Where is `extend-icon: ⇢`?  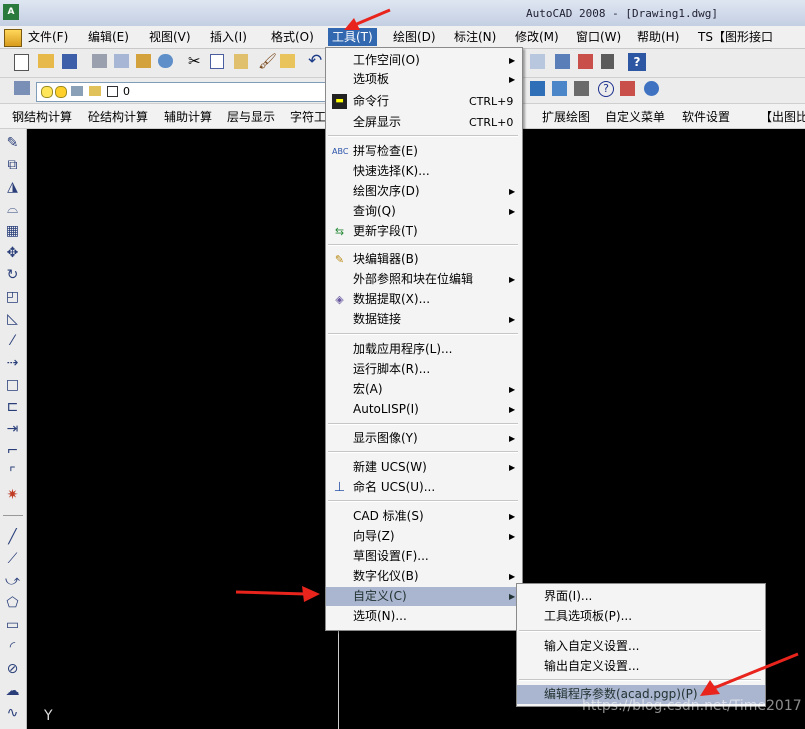
extend-icon: ⇢ is located at coordinates (12, 363).